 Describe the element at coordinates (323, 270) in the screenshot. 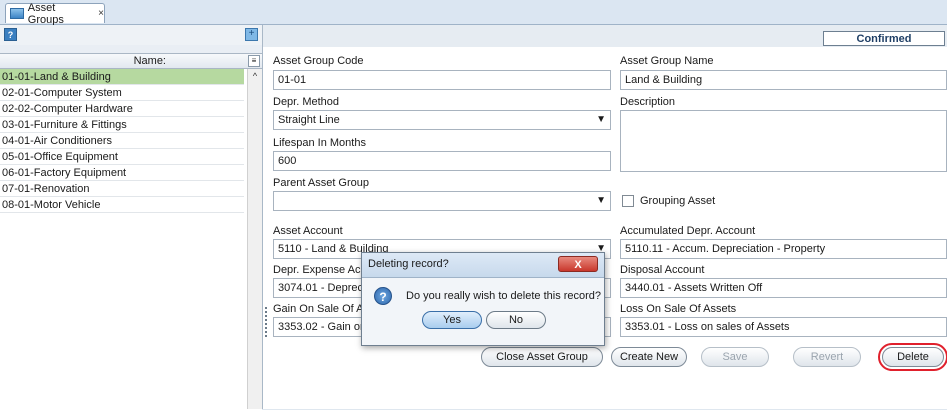

I see `depr-expense-label: Depr. Expense Acco` at that location.